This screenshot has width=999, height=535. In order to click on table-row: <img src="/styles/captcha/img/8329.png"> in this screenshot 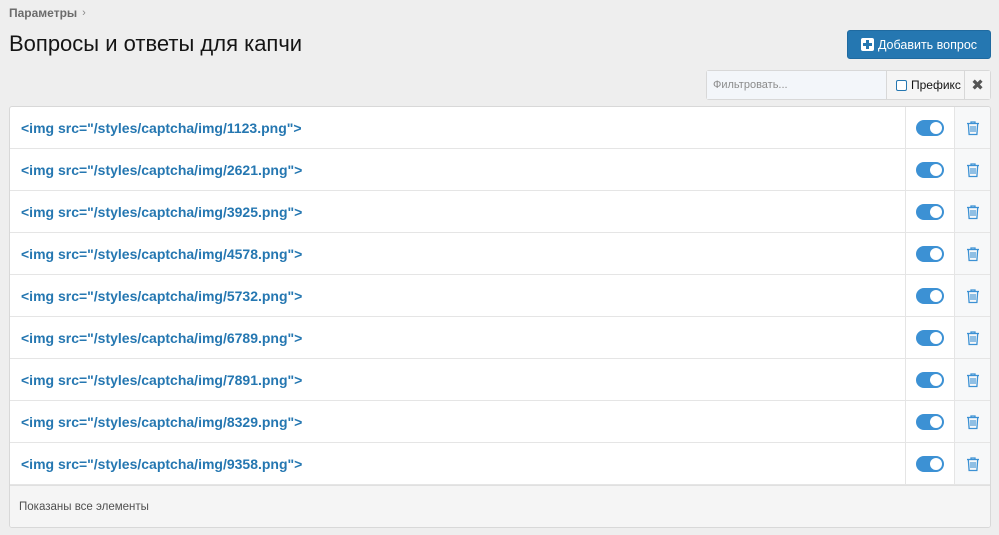, I will do `click(500, 422)`.